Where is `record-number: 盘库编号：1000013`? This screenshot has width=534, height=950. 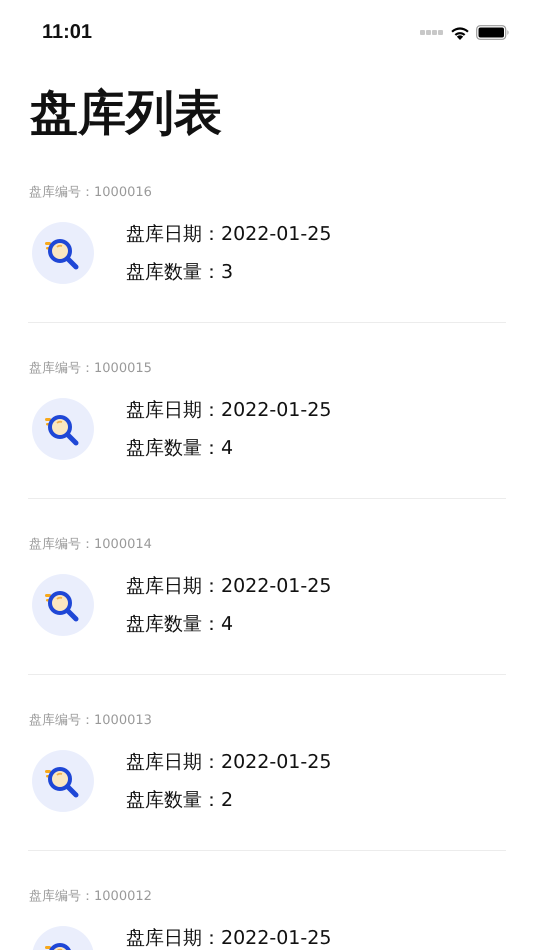
record-number: 盘库编号：1000013 is located at coordinates (91, 721).